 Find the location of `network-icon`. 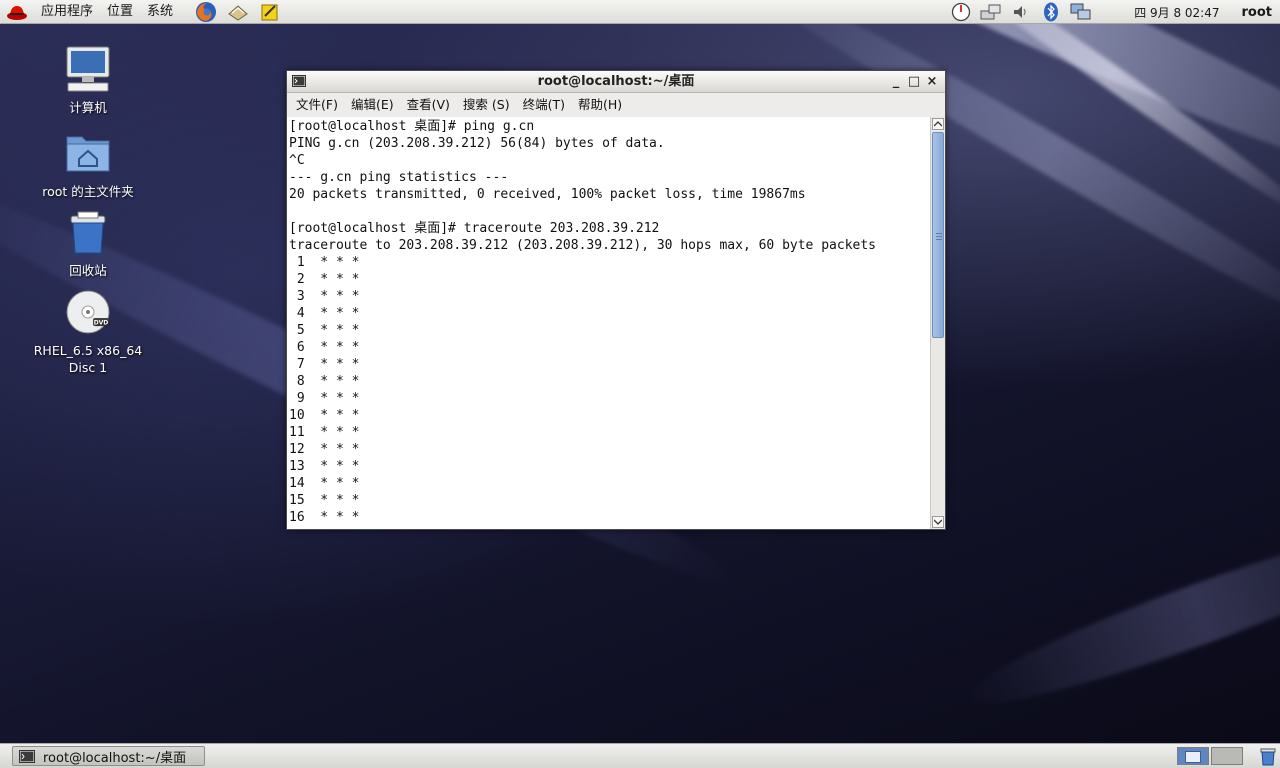

network-icon is located at coordinates (991, 12).